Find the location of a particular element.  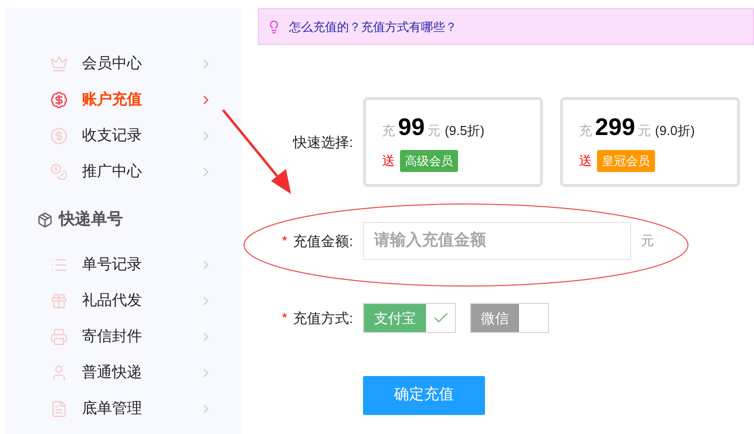

item-label: 账户充值 is located at coordinates (112, 100).